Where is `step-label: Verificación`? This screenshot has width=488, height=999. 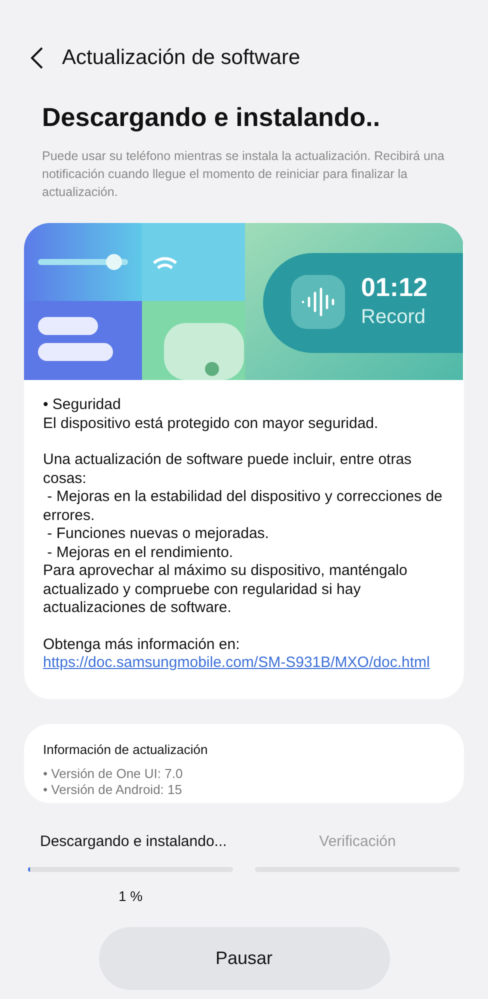
step-label: Verificación is located at coordinates (357, 842).